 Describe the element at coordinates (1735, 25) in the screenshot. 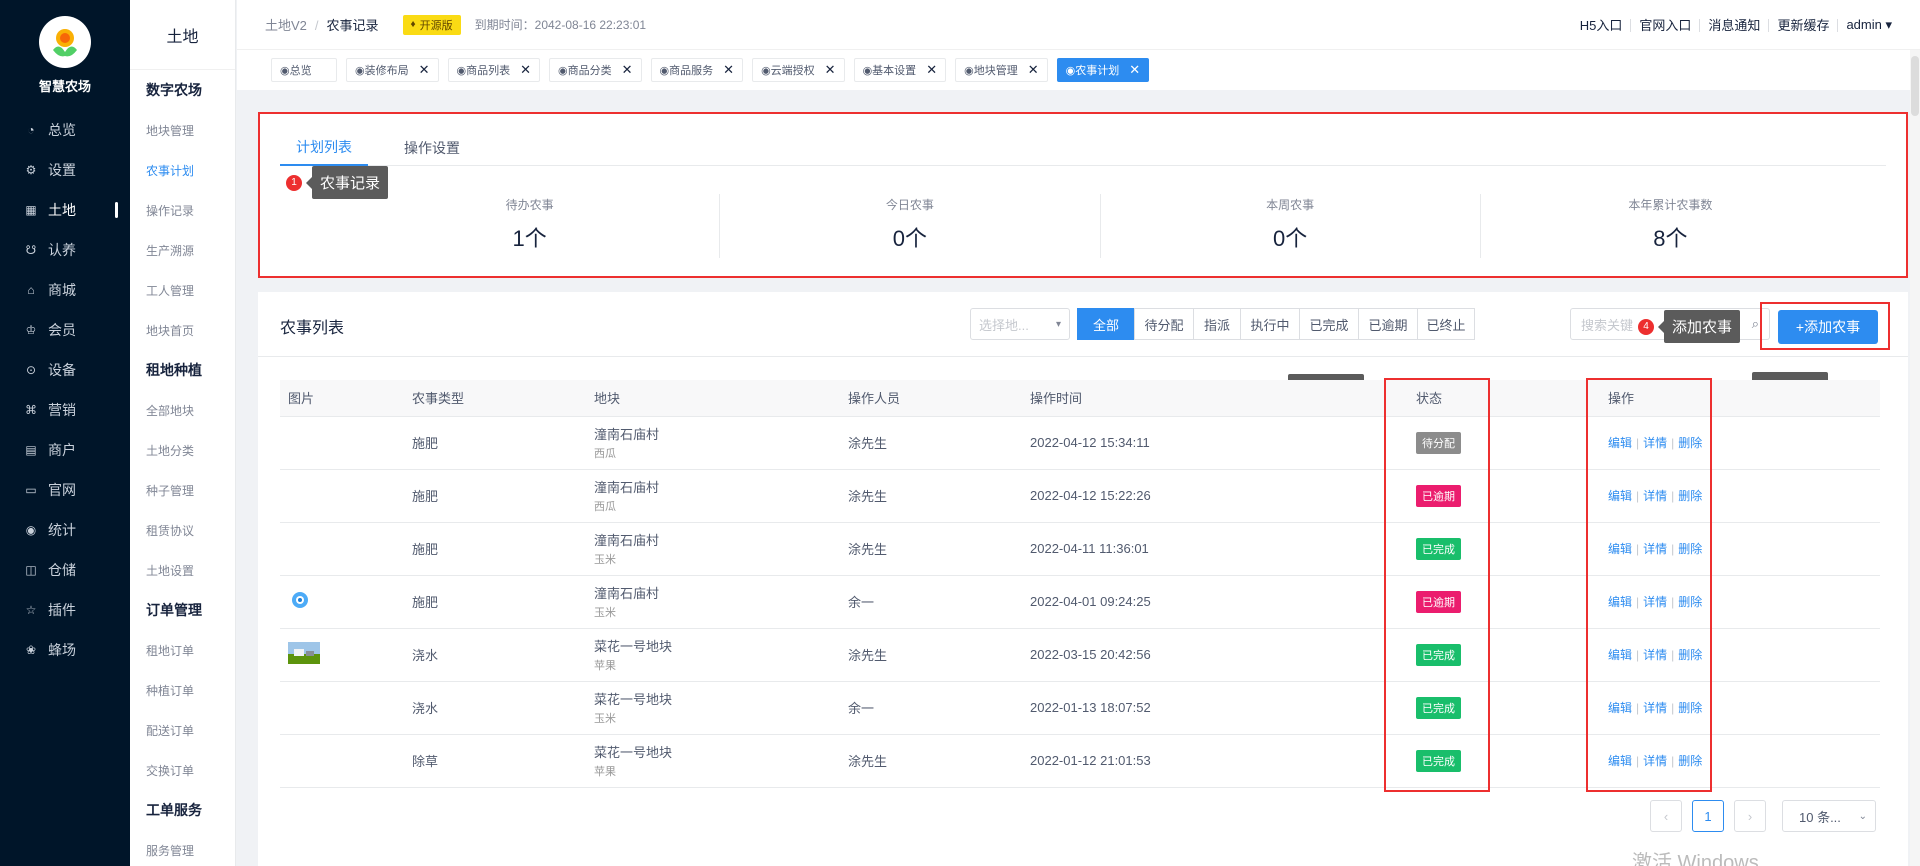

I see `notifications-link: 消息通知` at that location.